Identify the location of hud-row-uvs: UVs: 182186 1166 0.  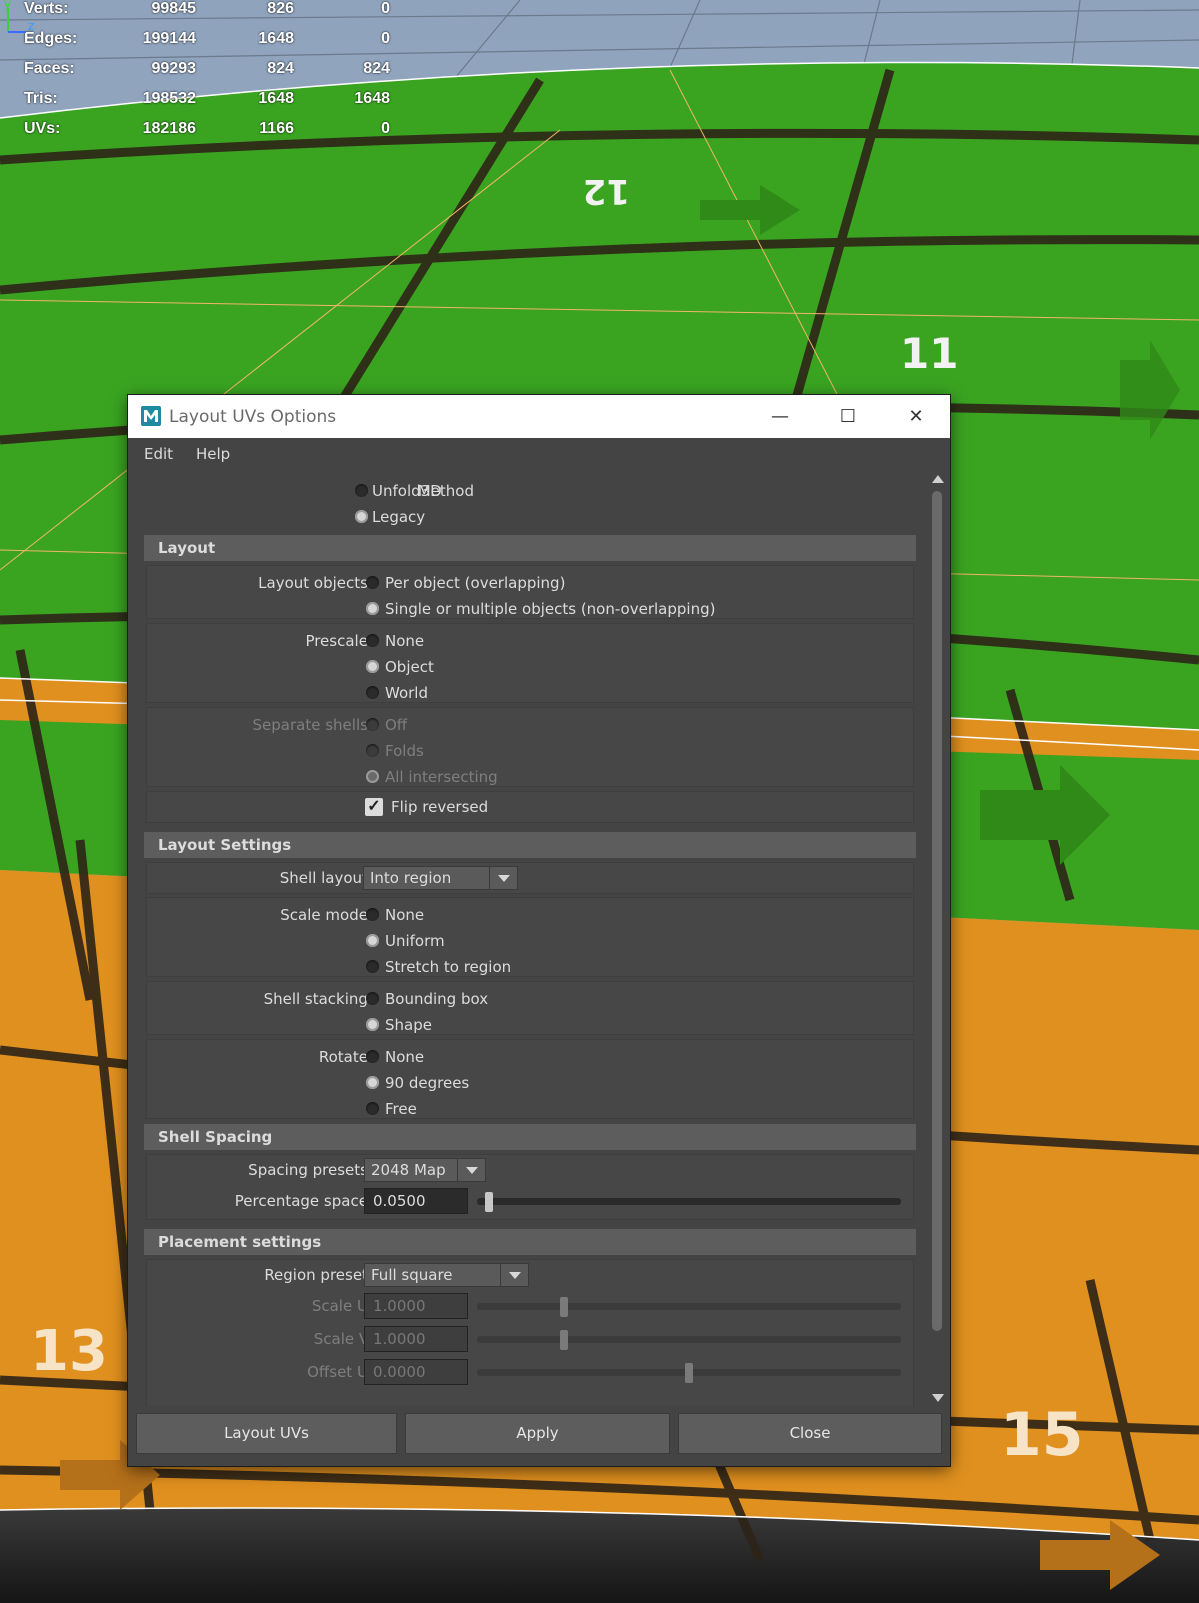
(214, 130).